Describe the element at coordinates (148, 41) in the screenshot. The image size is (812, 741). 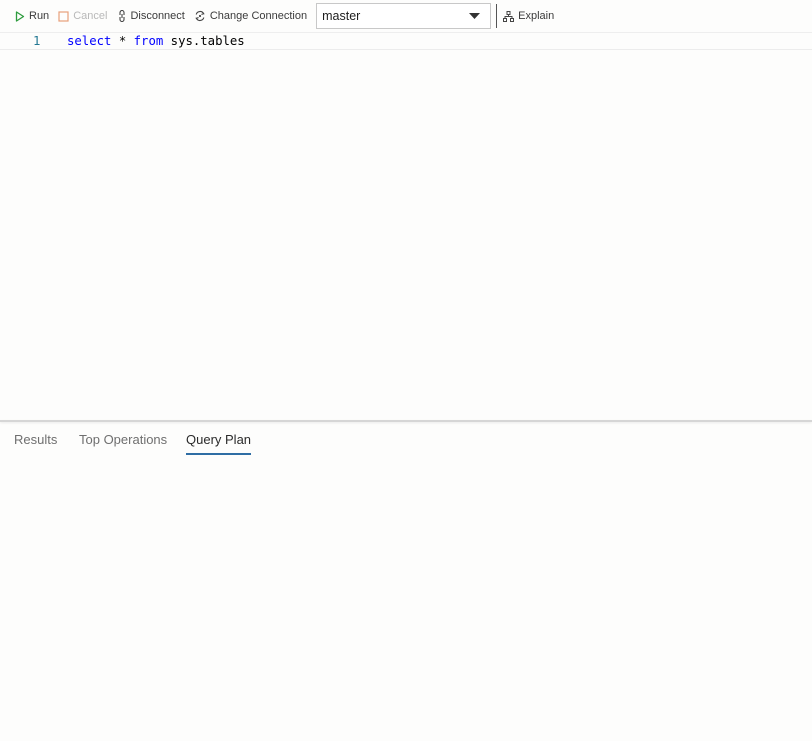
I see `code-token-keyword: from` at that location.